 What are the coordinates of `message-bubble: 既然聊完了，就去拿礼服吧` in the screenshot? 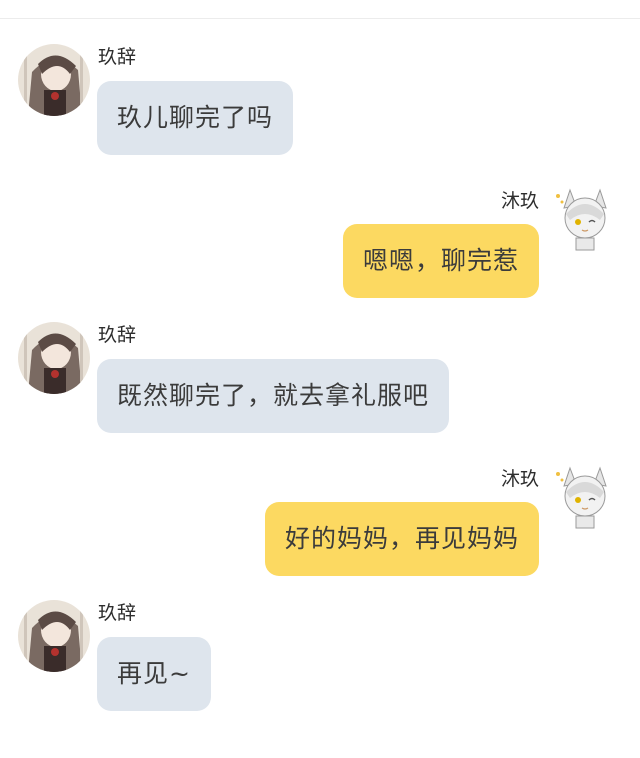 It's located at (273, 396).